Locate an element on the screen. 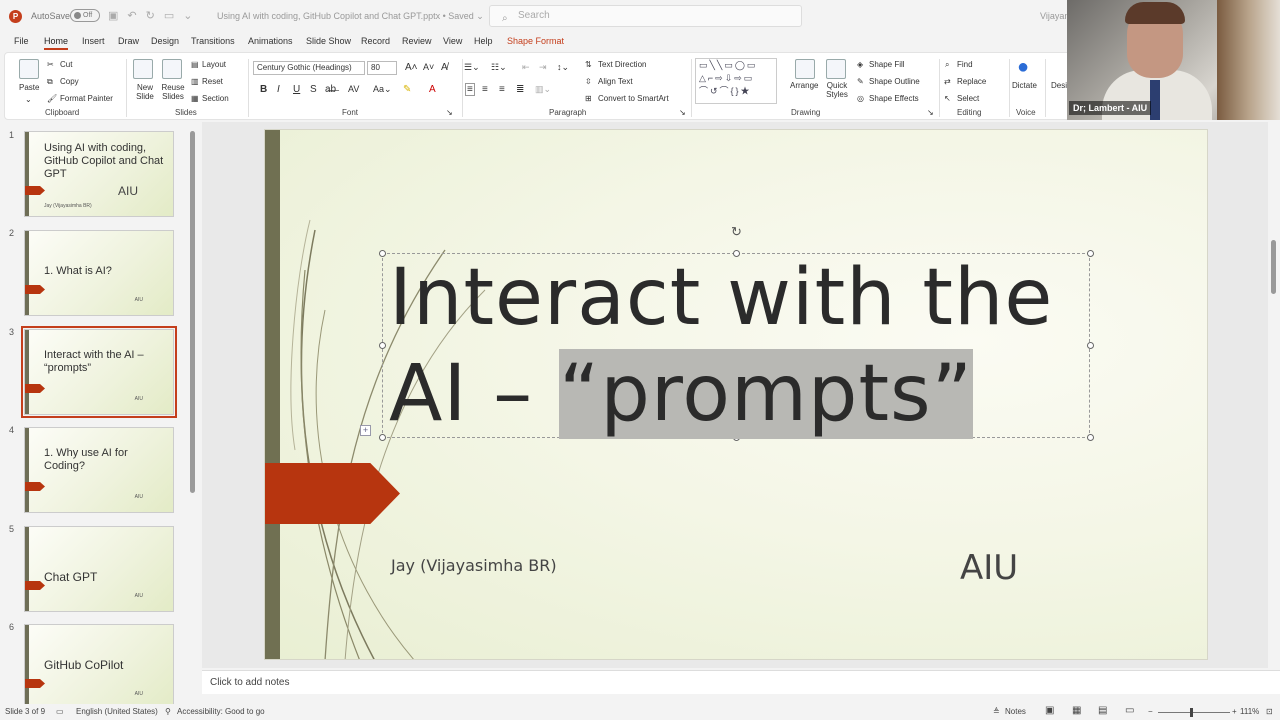 Image resolution: width=1280 pixels, height=720 pixels. justify-icon: ≣ is located at coordinates (520, 89).